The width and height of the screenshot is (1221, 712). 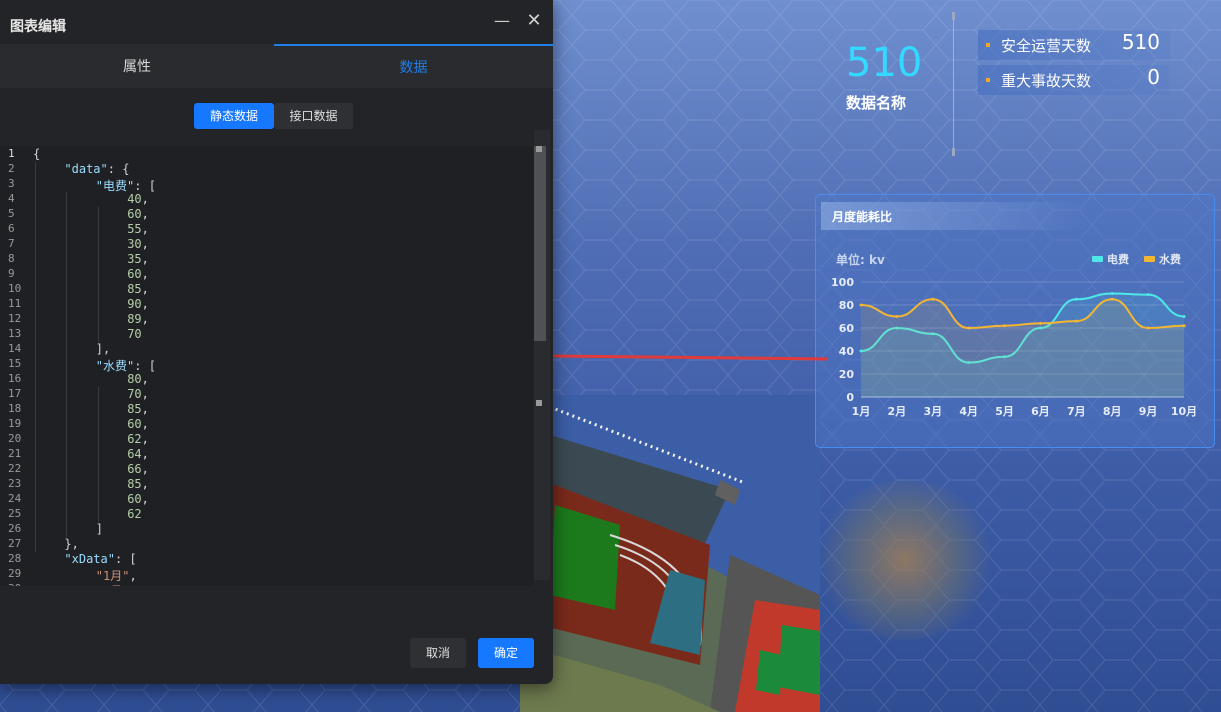 What do you see at coordinates (1170, 259) in the screenshot?
I see `legend-label: 水费` at bounding box center [1170, 259].